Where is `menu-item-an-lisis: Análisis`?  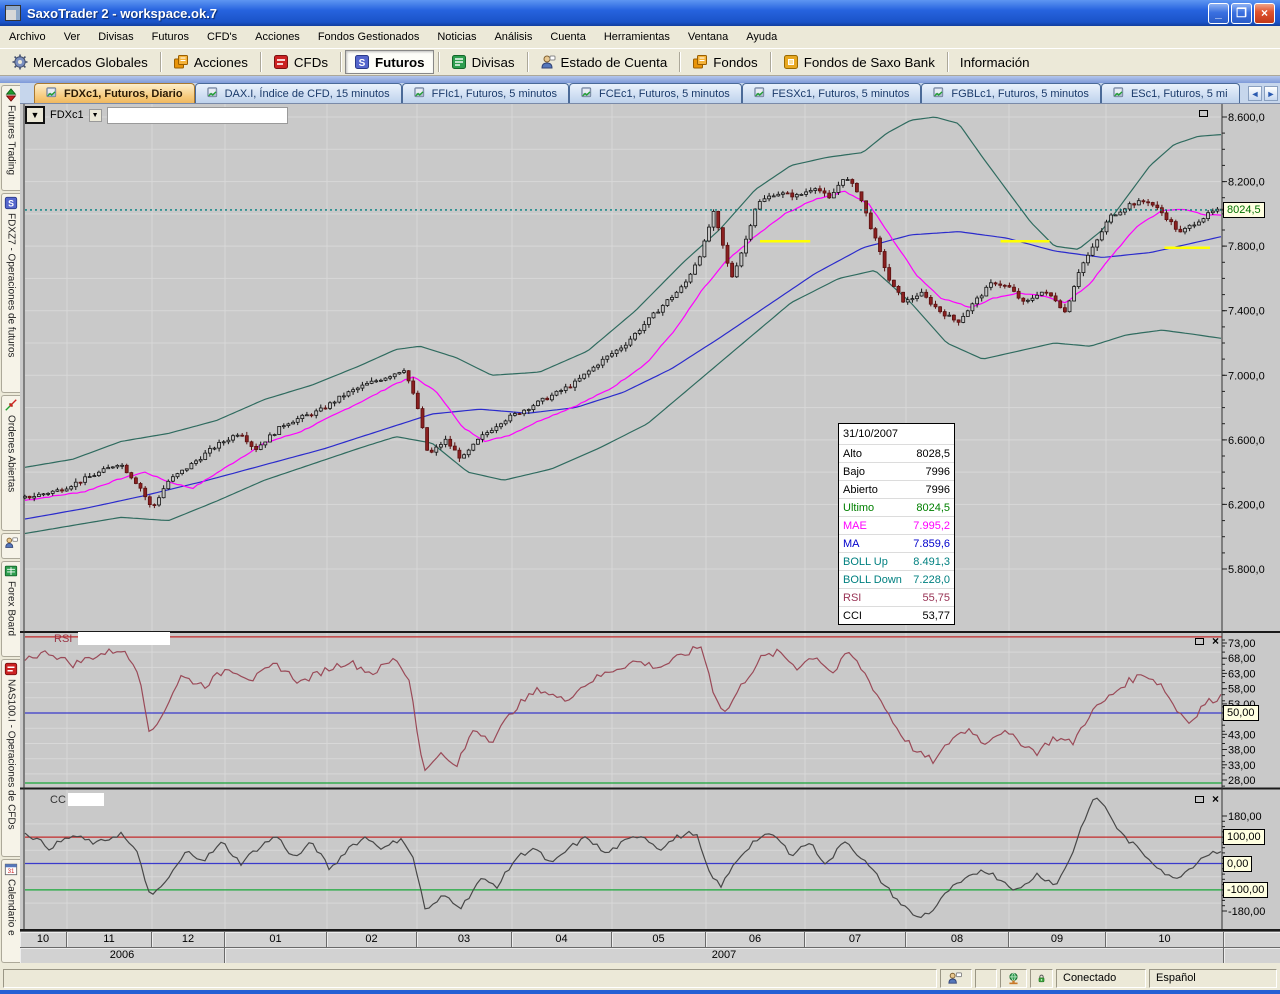
menu-item-an-lisis: Análisis is located at coordinates (513, 37).